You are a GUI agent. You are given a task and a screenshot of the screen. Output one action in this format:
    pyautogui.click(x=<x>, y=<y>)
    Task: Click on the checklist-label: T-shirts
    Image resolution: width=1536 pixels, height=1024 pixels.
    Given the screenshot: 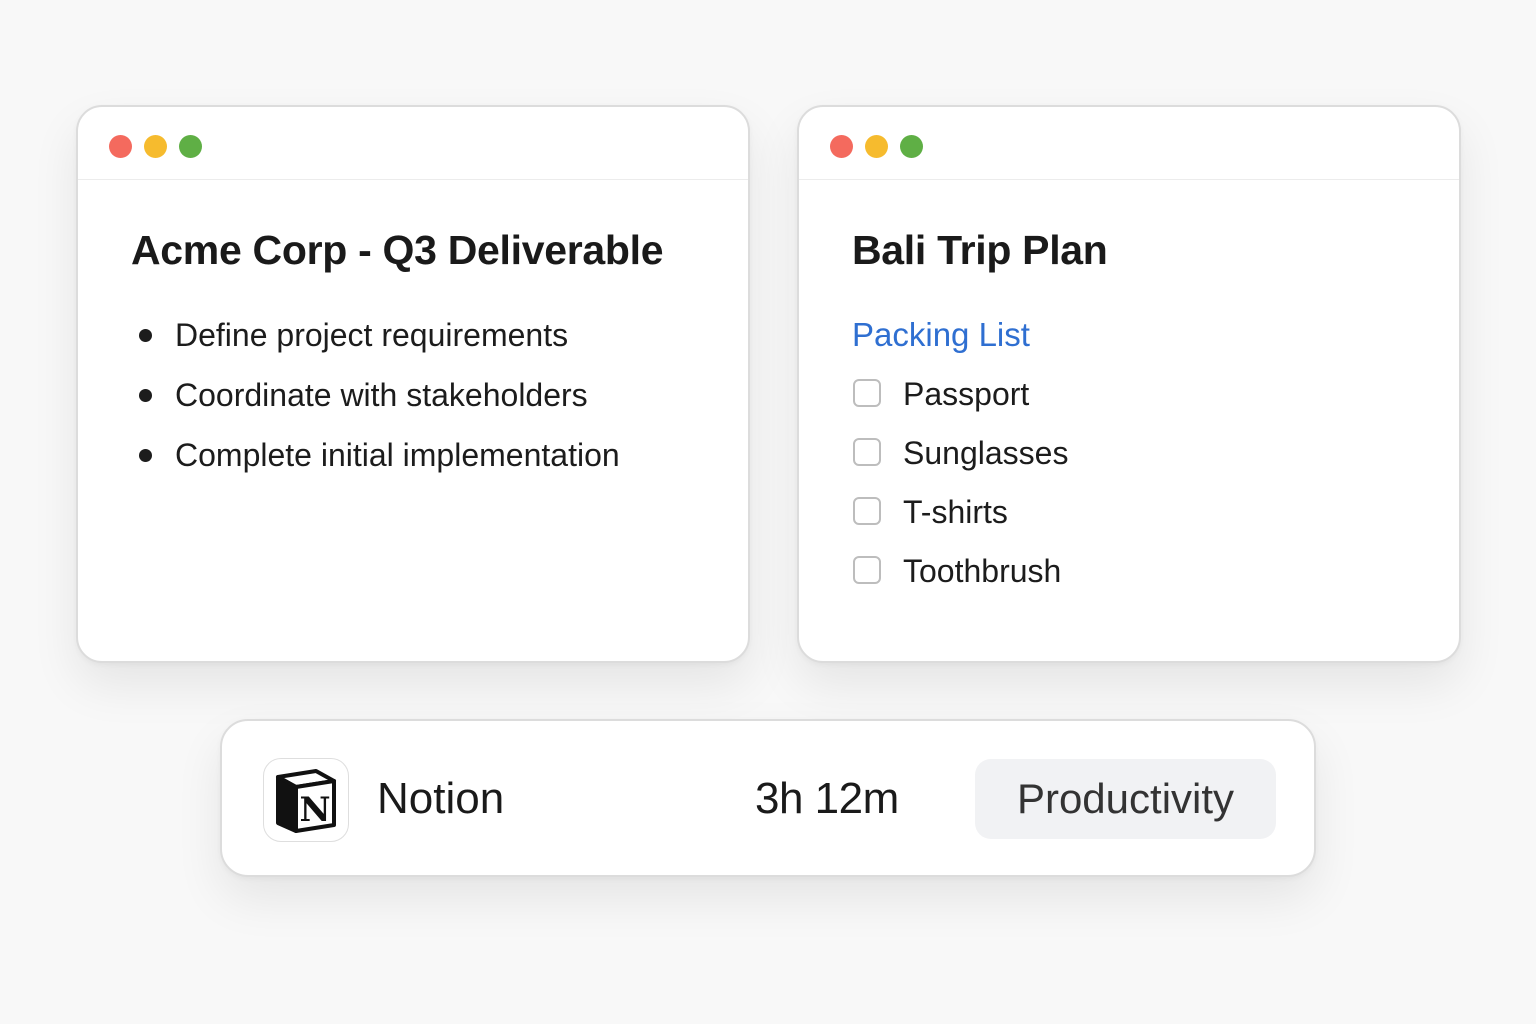 What is the action you would take?
    pyautogui.click(x=955, y=512)
    